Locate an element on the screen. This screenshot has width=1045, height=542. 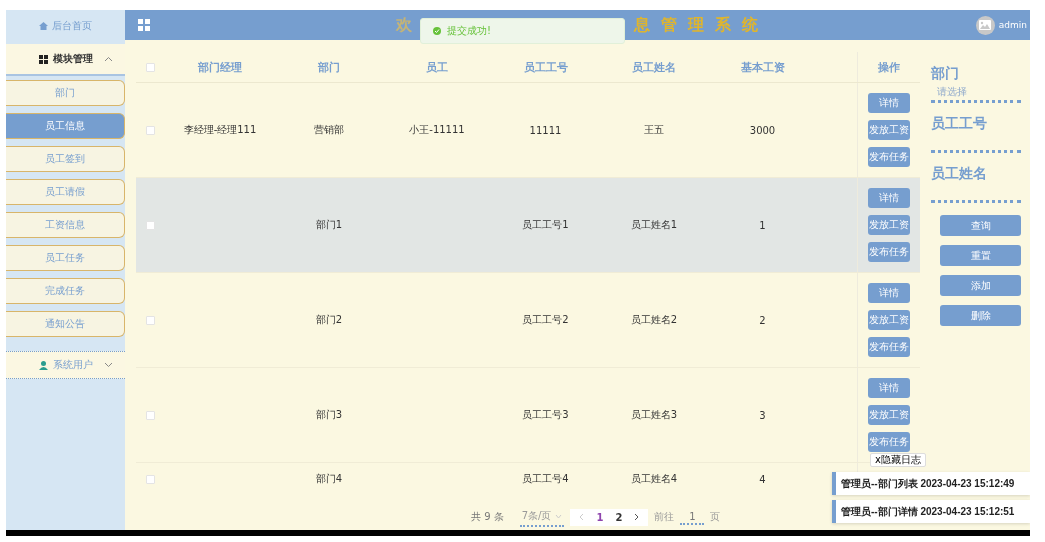
field-label: 部门 is located at coordinates (945, 74).